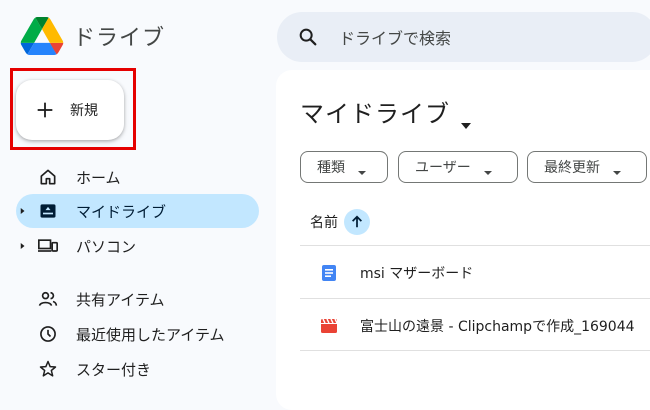  I want to click on shared-icon, so click(48, 299).